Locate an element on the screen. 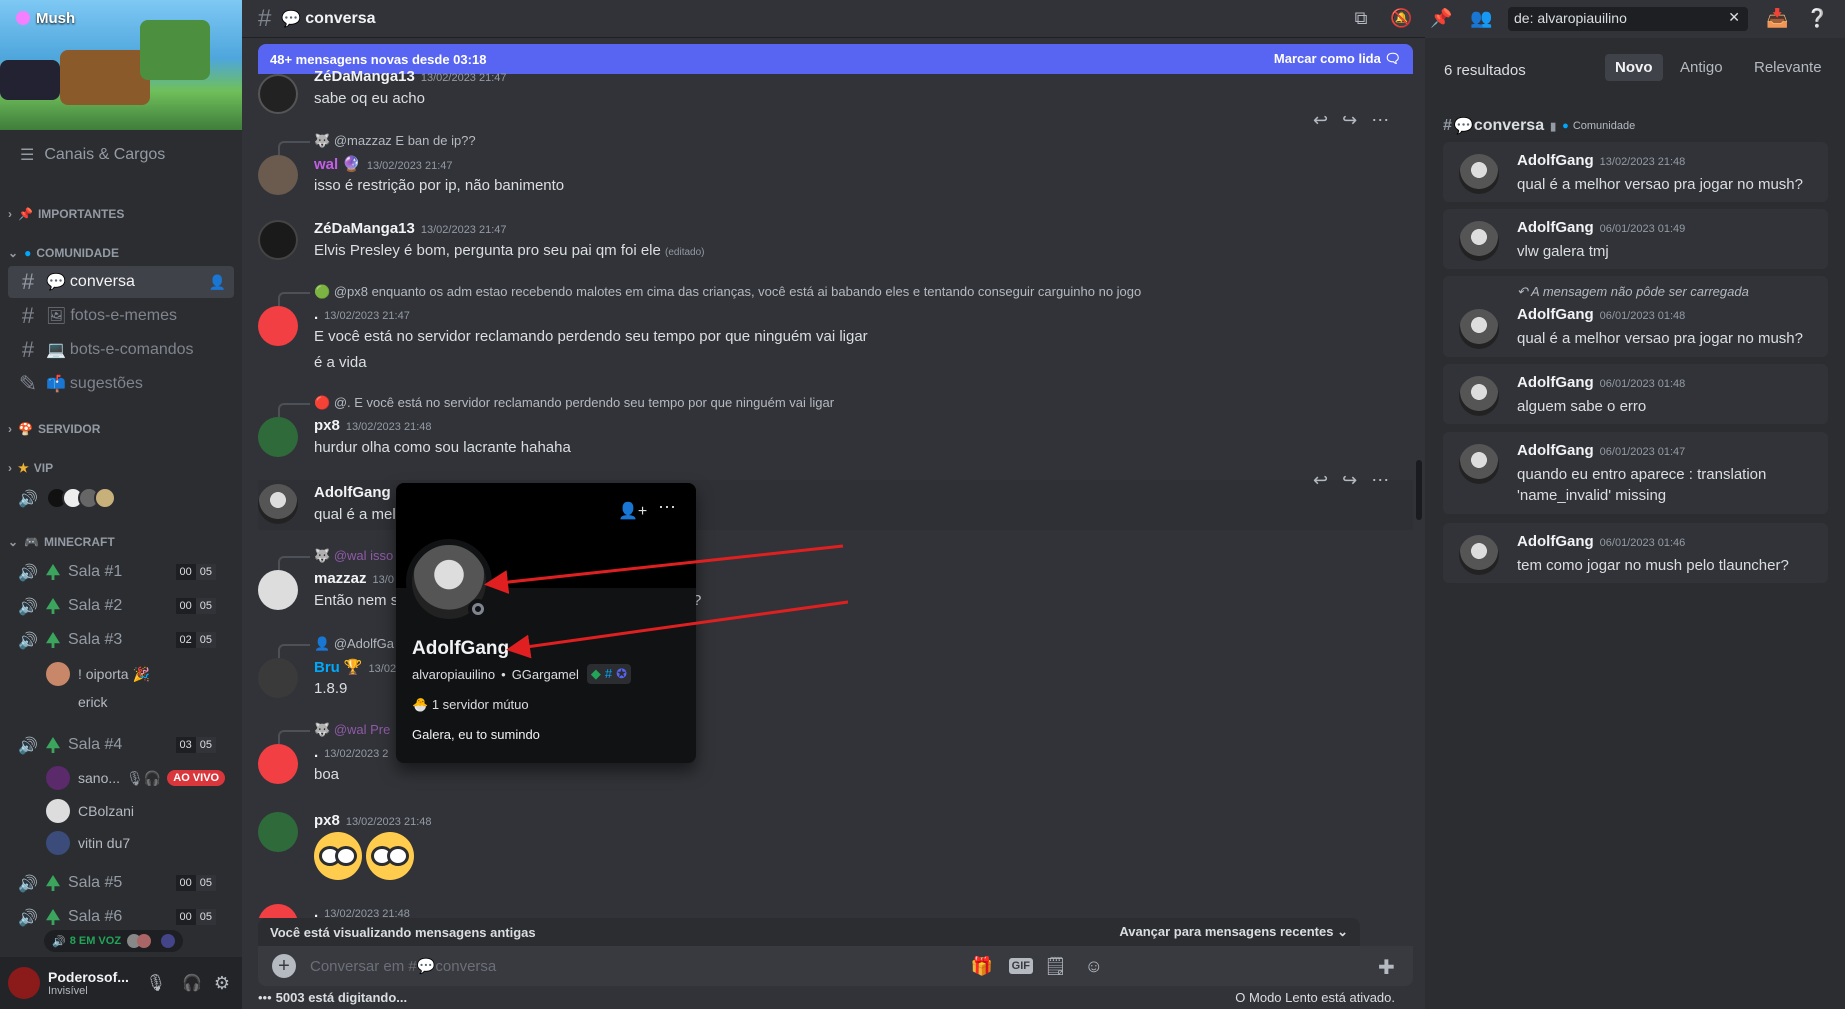 This screenshot has height=1009, width=1845. folder-icon: ▮ is located at coordinates (1553, 126).